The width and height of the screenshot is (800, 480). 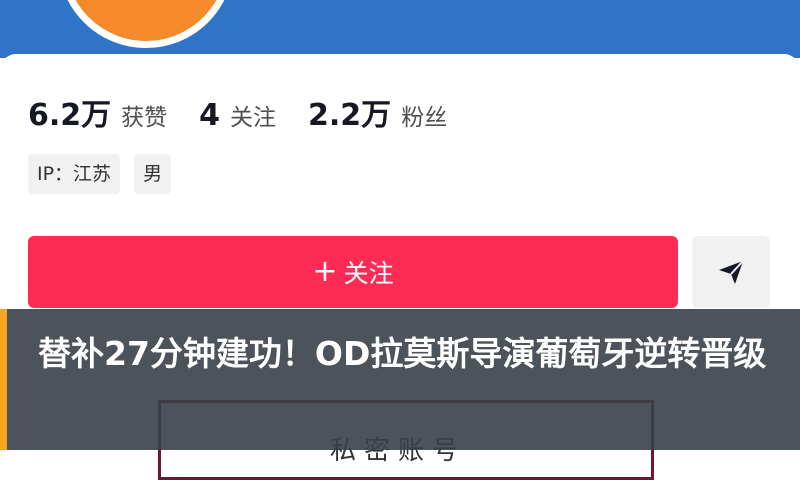 I want to click on profile-stats: 6.2万 获赞 4 关注 2.2万 粉丝, so click(x=253, y=111).